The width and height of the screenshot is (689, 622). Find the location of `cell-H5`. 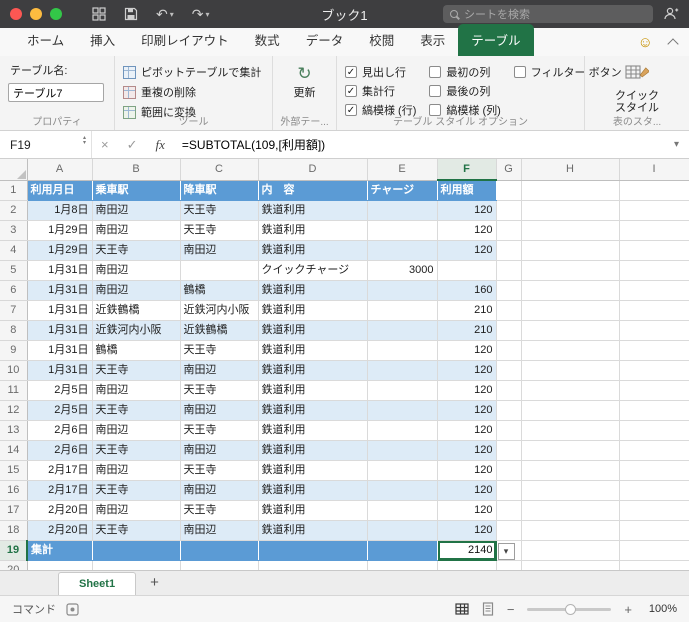

cell-H5 is located at coordinates (570, 270).